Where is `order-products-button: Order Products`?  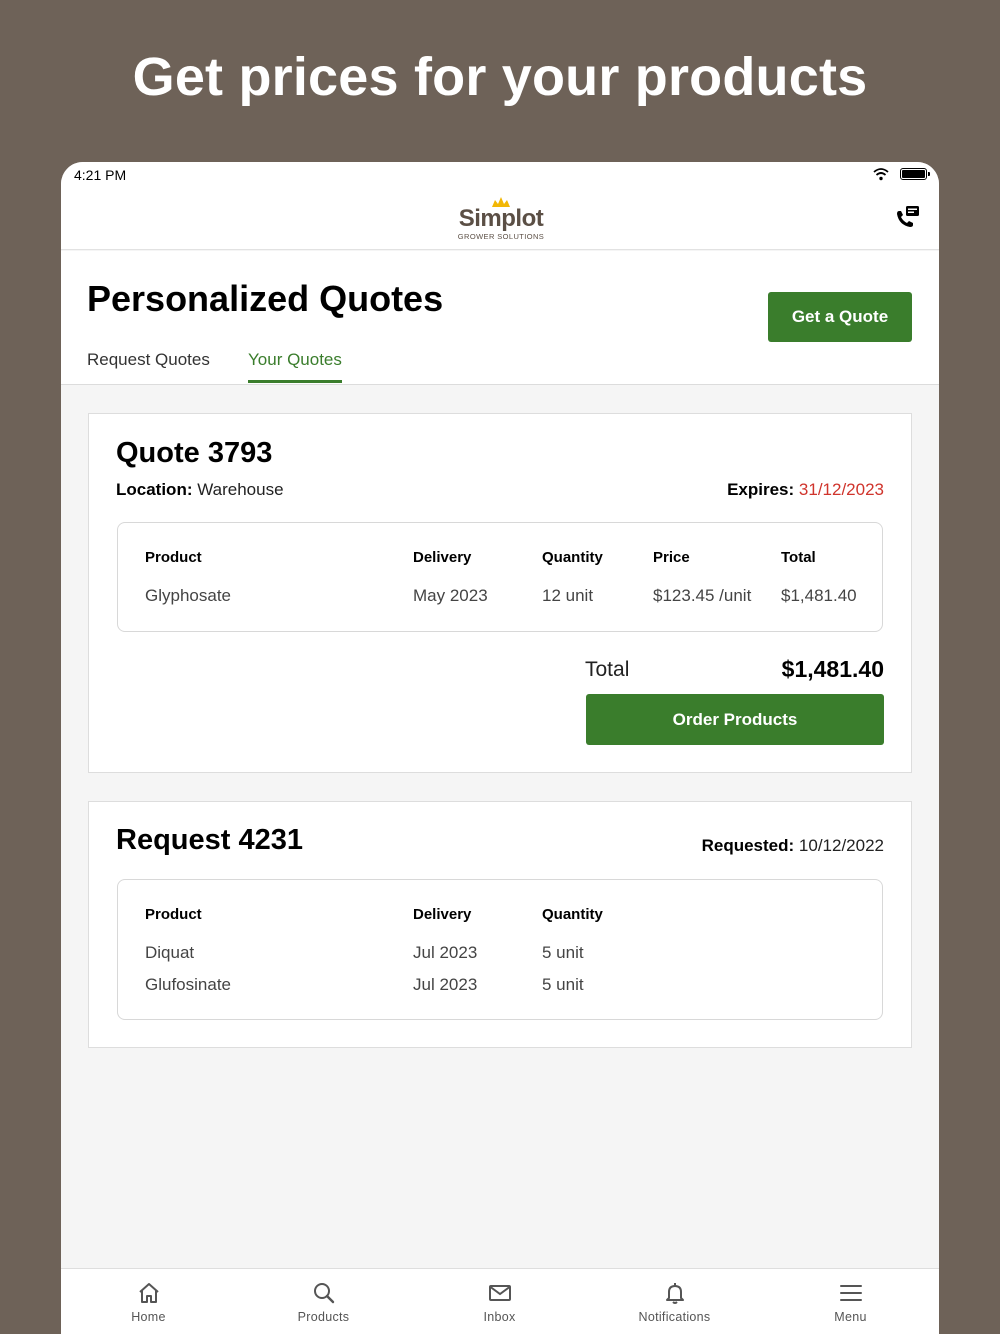 order-products-button: Order Products is located at coordinates (735, 719).